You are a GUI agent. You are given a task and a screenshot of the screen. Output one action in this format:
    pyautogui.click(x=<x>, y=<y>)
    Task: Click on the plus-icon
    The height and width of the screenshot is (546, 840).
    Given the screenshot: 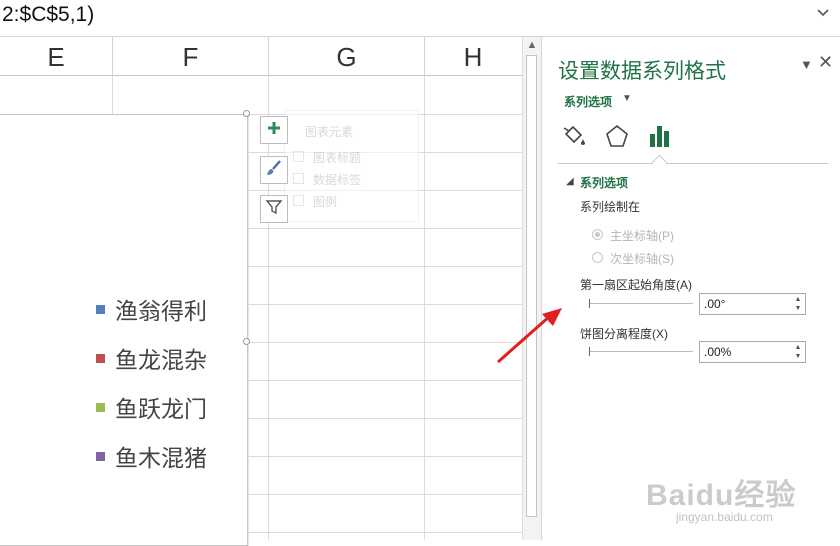 What is the action you would take?
    pyautogui.click(x=274, y=130)
    